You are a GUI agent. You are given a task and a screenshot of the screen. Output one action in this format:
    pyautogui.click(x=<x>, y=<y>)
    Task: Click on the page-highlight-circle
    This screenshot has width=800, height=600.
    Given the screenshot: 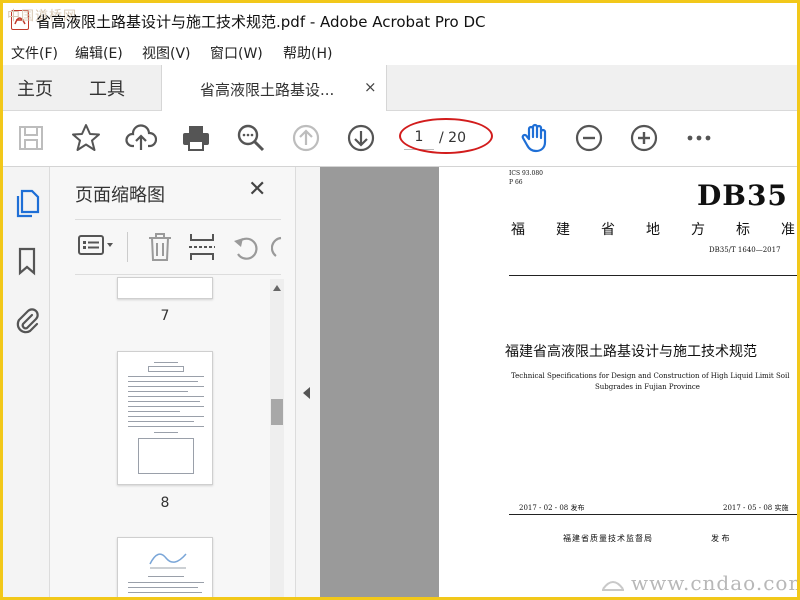 What is the action you would take?
    pyautogui.click(x=446, y=136)
    